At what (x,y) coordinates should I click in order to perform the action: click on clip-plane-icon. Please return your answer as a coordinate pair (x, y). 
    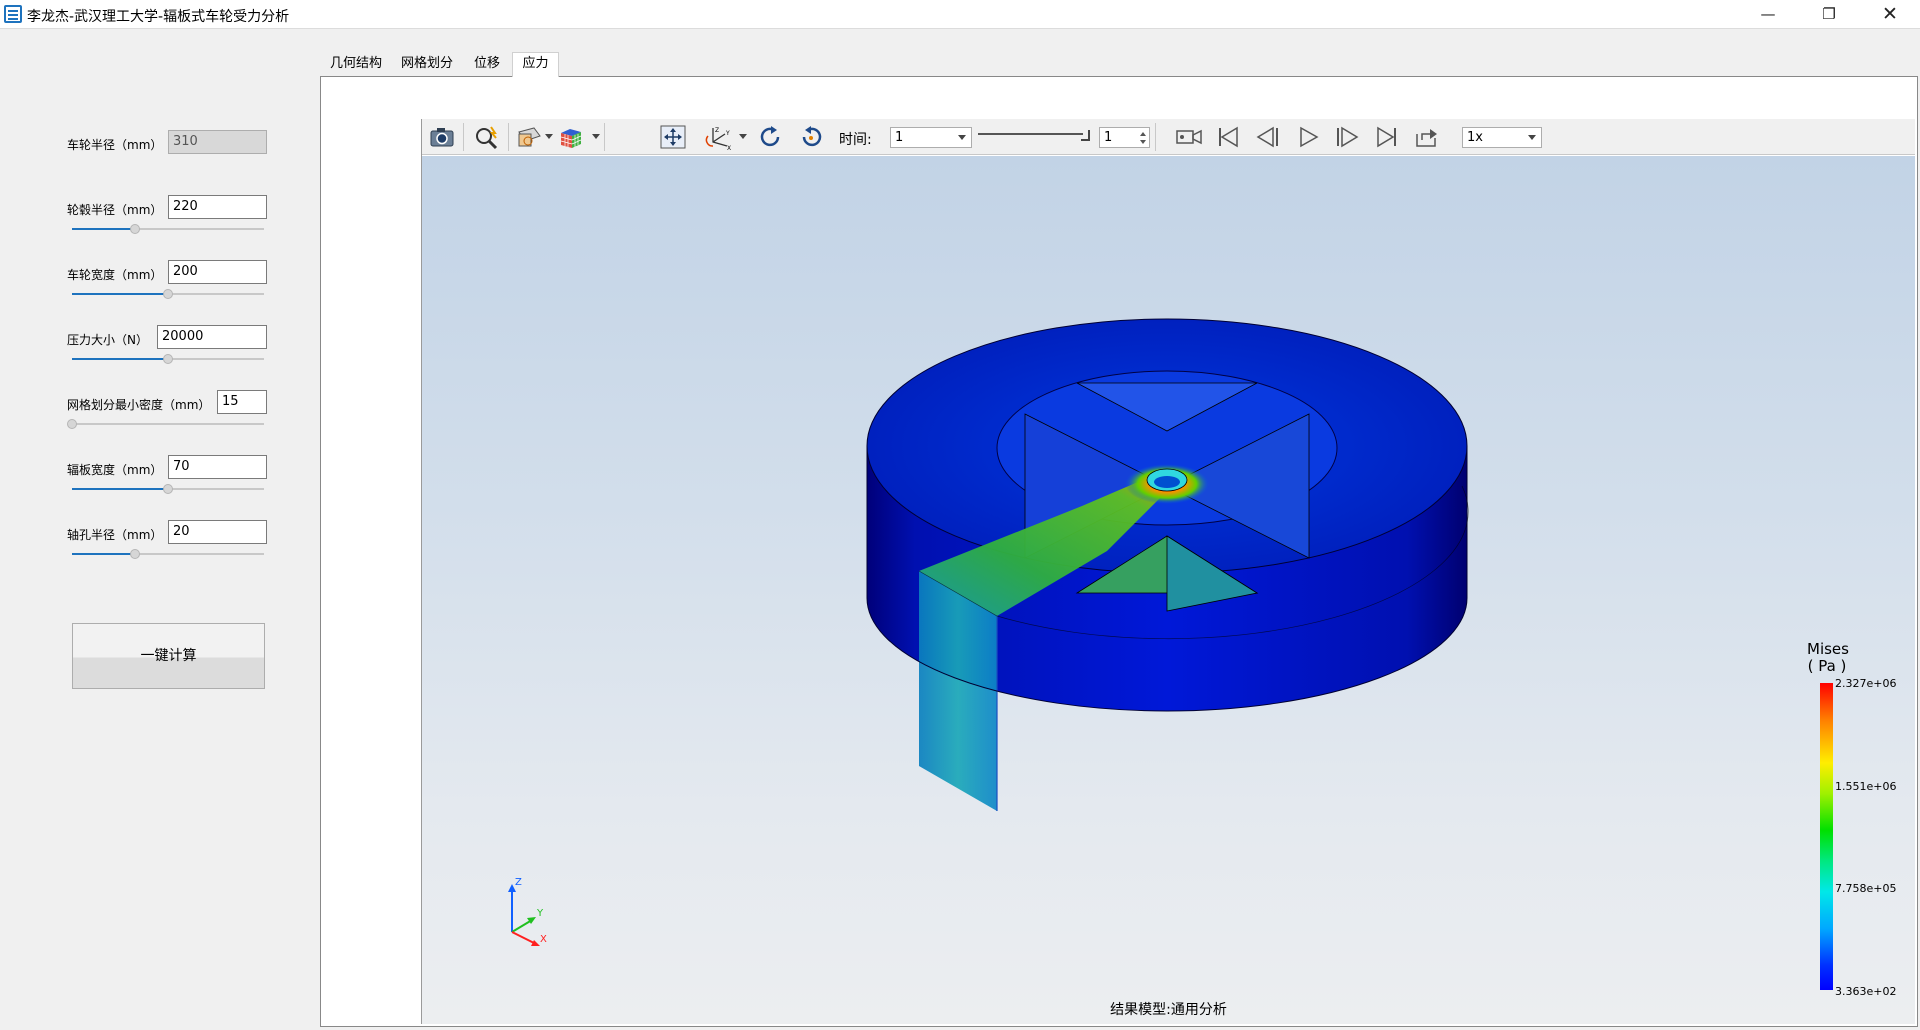
    Looking at the image, I should click on (529, 137).